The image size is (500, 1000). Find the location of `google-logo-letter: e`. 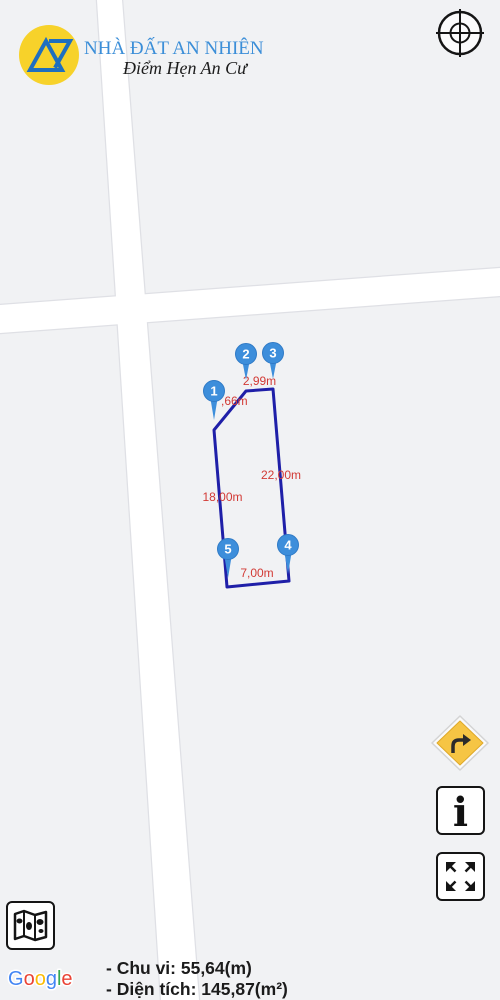

google-logo-letter: e is located at coordinates (66, 979).